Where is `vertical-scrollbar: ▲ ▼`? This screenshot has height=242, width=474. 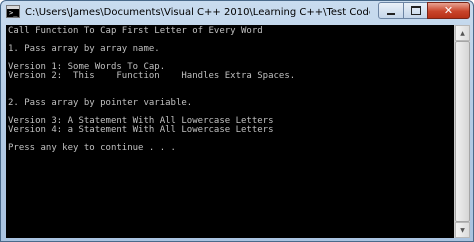 vertical-scrollbar: ▲ ▼ is located at coordinates (462, 131).